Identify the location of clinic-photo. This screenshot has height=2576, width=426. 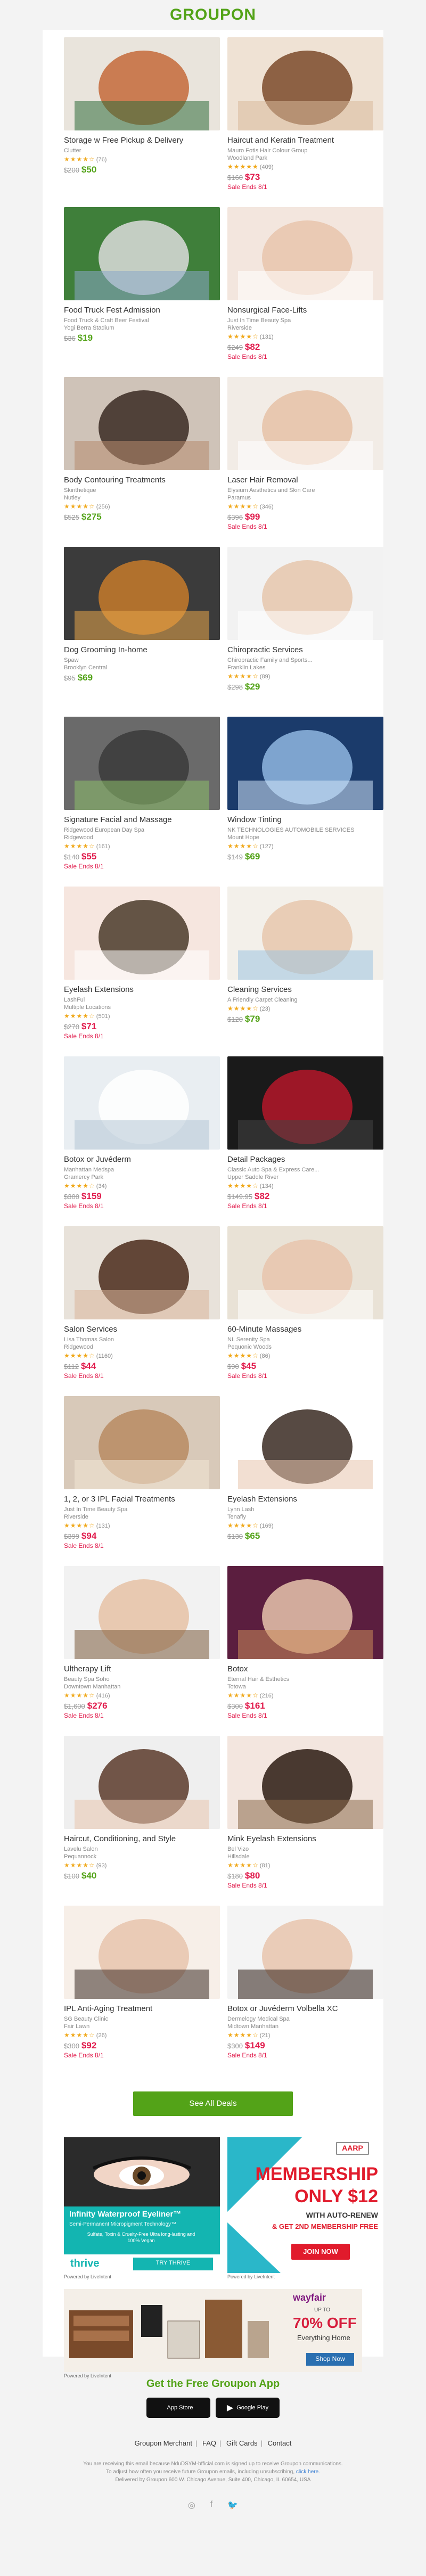
(142, 1103).